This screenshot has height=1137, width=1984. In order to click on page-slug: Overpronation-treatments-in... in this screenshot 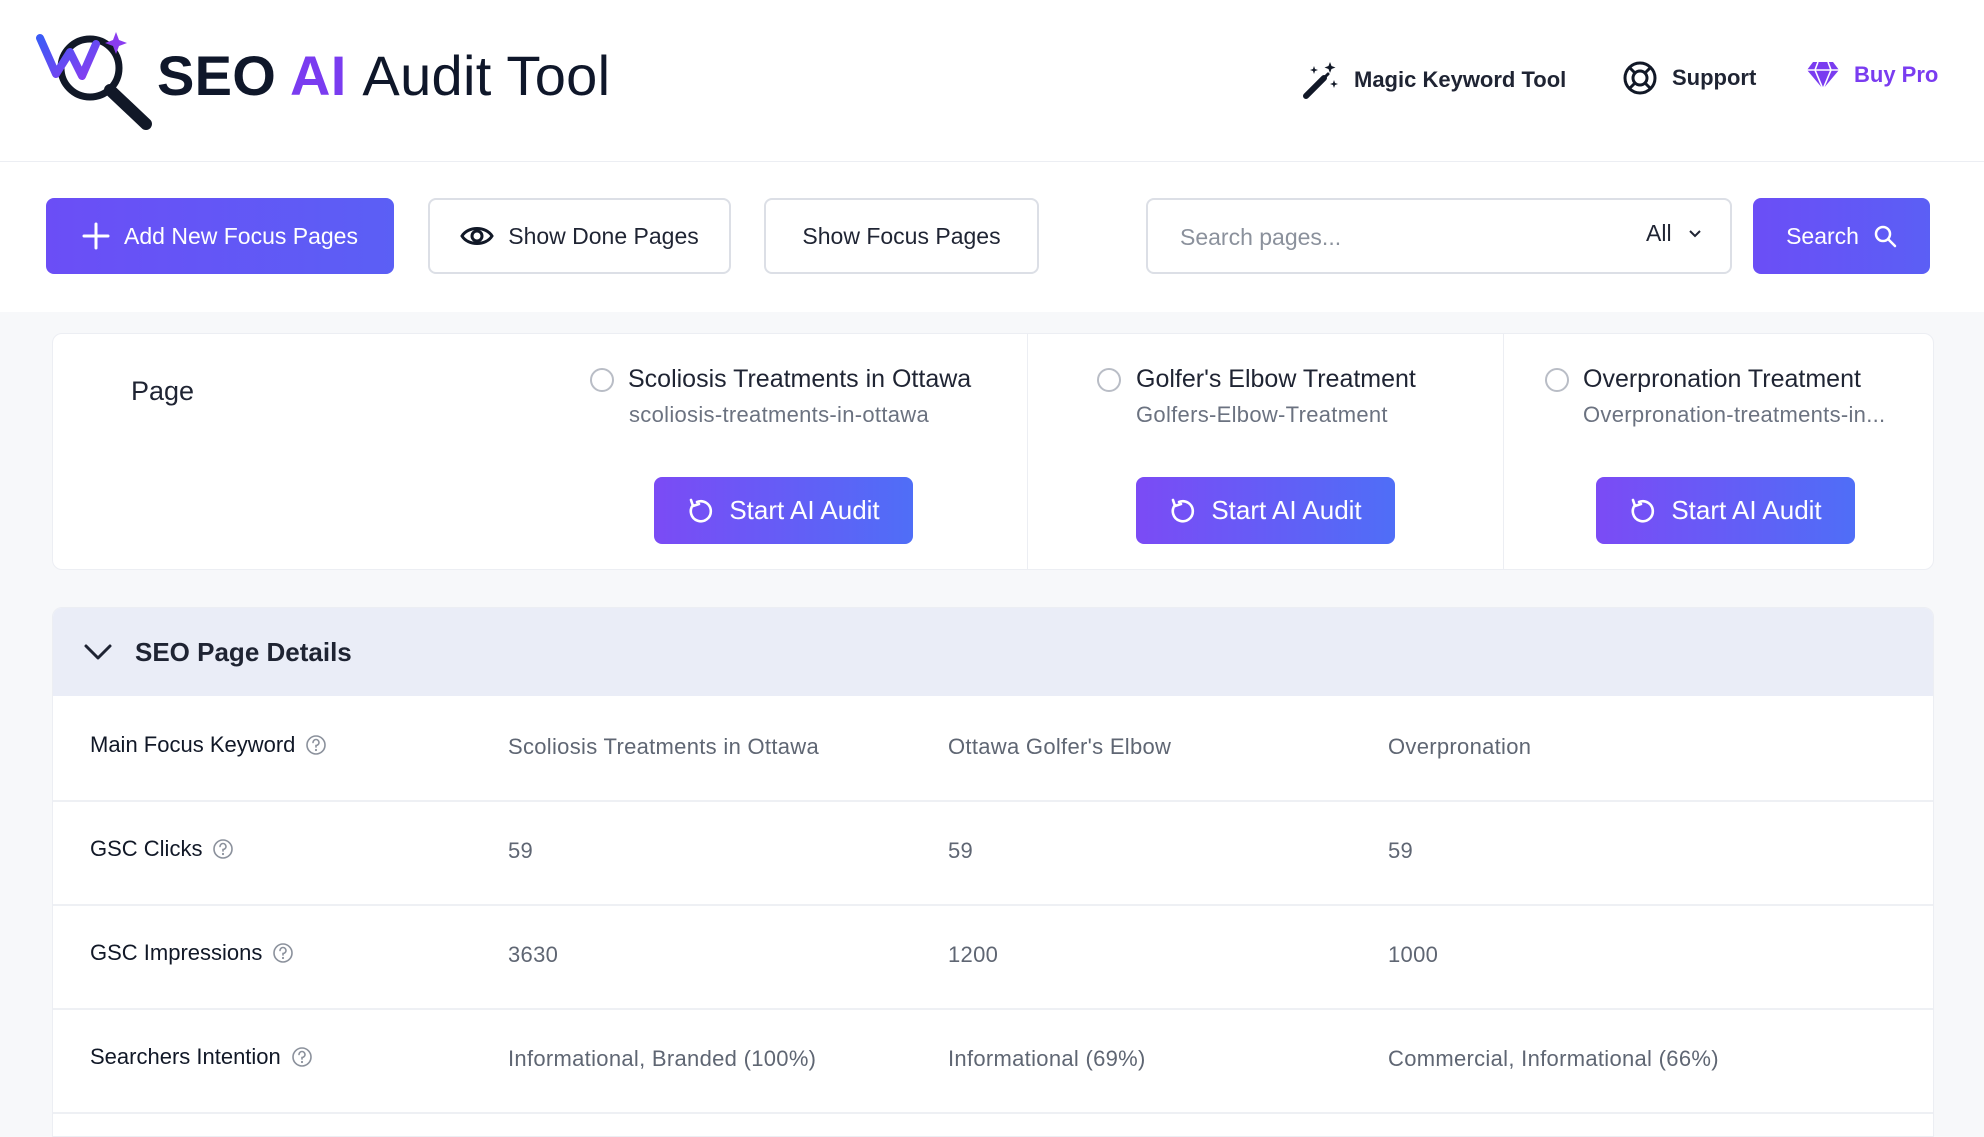, I will do `click(1734, 414)`.